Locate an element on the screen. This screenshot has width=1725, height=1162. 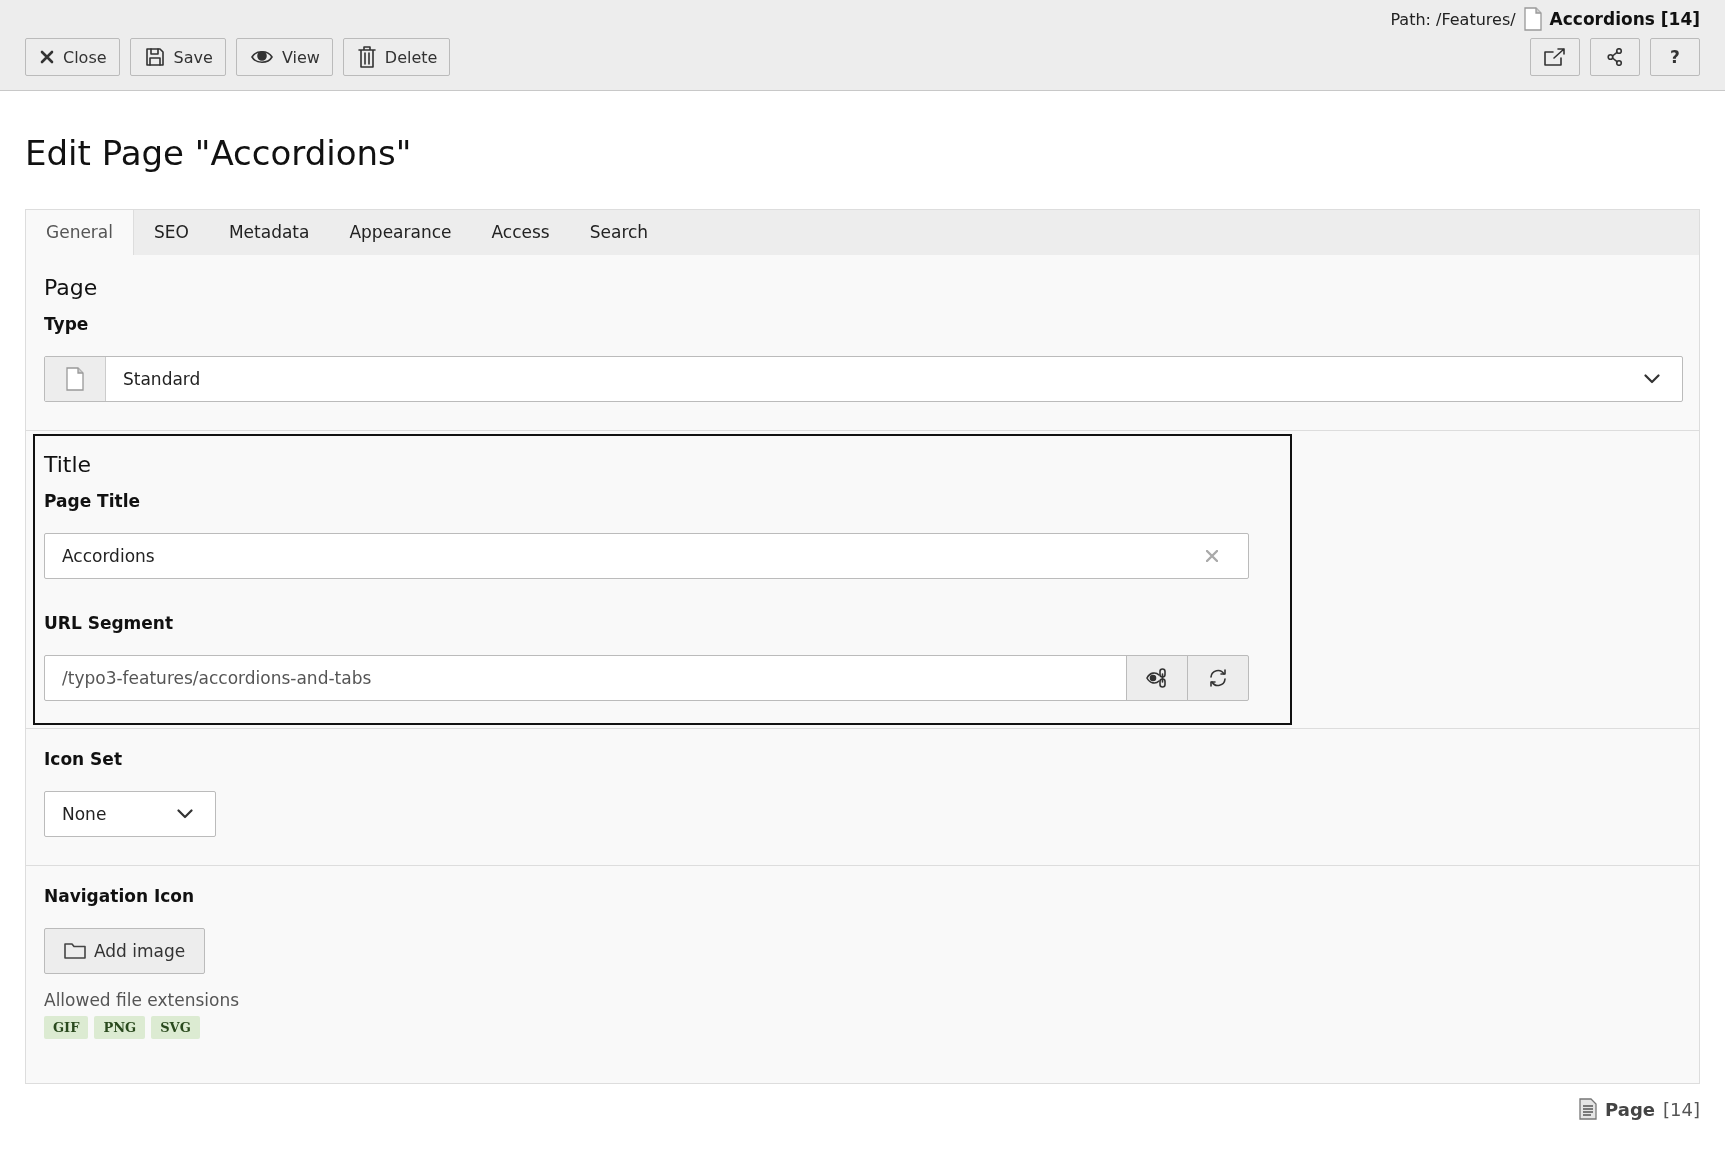
folder-icon is located at coordinates (75, 951).